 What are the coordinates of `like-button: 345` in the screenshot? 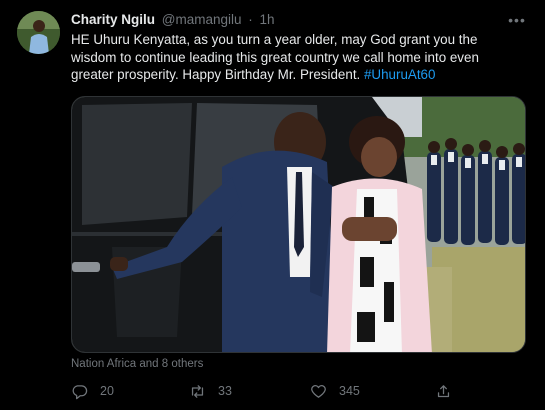 It's located at (335, 391).